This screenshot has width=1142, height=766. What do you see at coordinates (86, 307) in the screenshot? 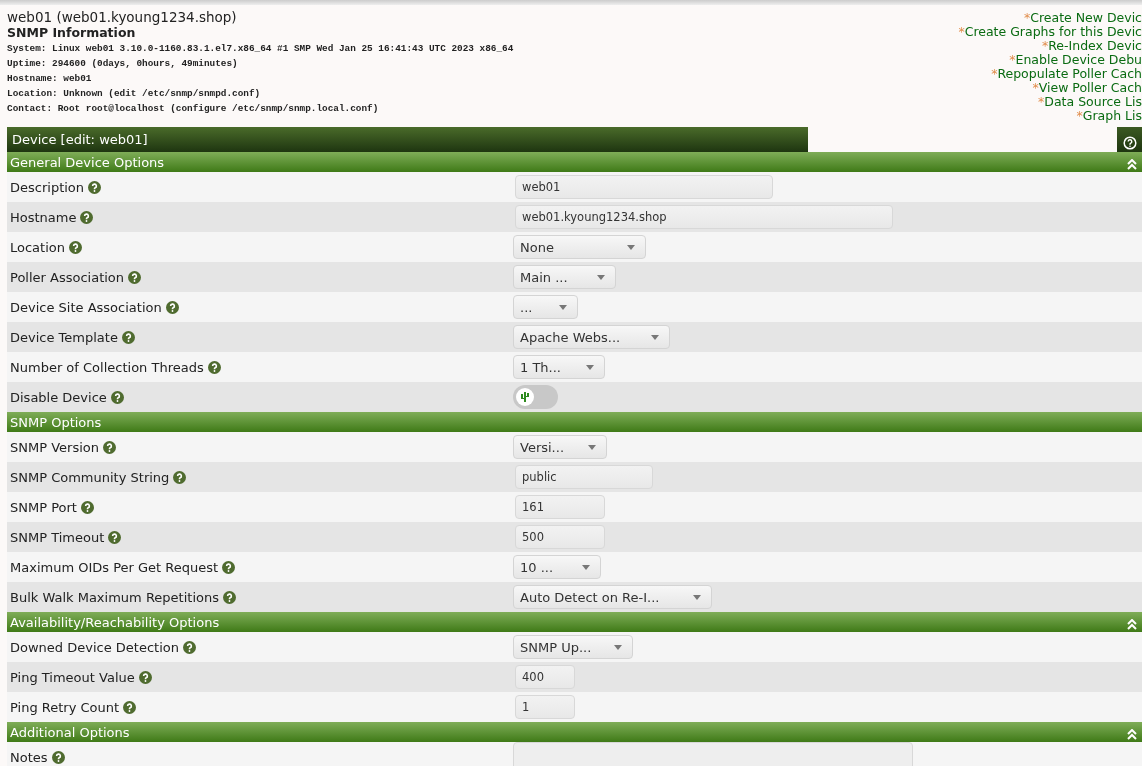
I see `field-label: Device Site Association` at bounding box center [86, 307].